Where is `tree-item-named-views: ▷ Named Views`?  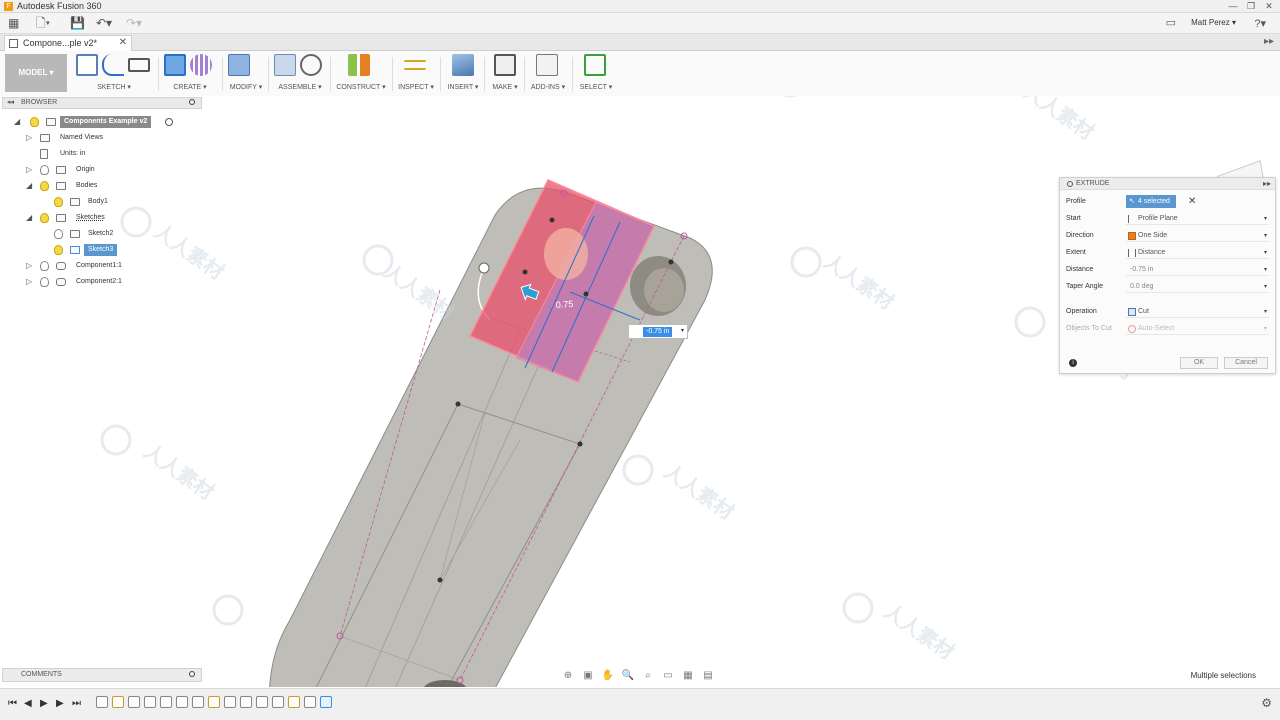 tree-item-named-views: ▷ Named Views is located at coordinates (111, 138).